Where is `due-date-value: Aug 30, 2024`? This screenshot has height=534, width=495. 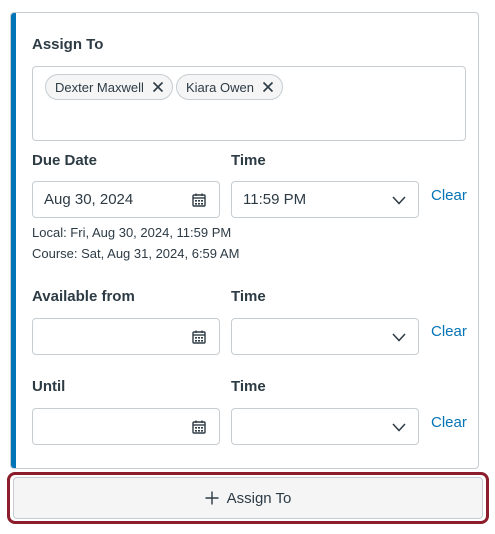 due-date-value: Aug 30, 2024 is located at coordinates (89, 199).